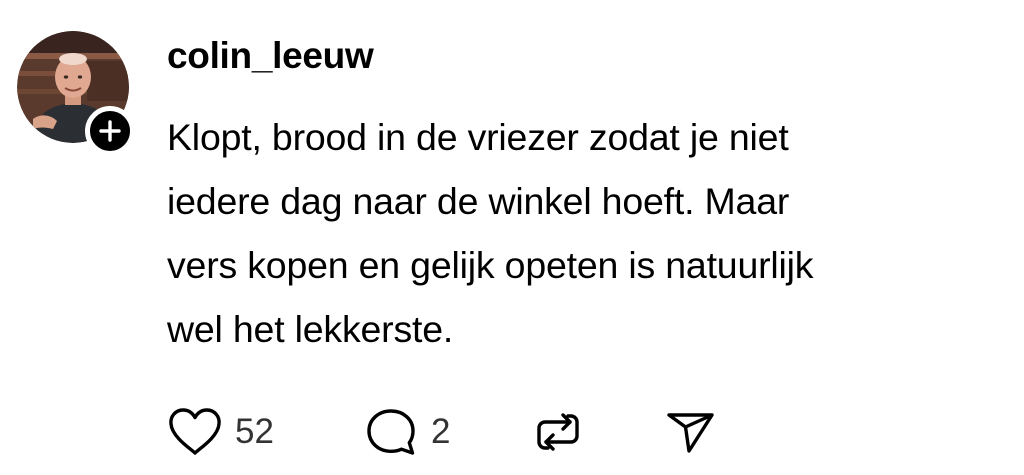 The height and width of the screenshot is (475, 1024). Describe the element at coordinates (254, 431) in the screenshot. I see `like-count: 52` at that location.